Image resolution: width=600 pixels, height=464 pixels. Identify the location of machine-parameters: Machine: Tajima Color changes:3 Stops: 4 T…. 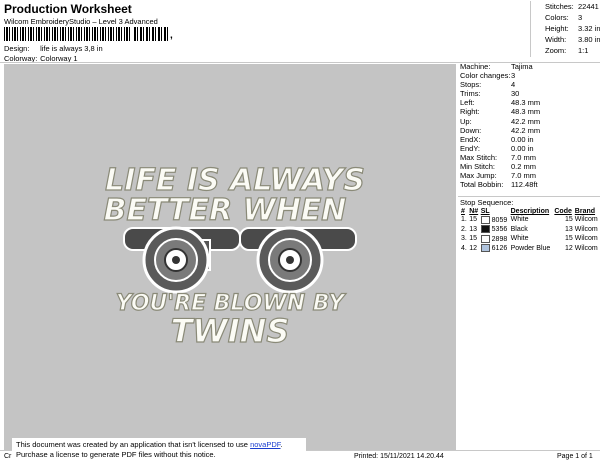
(530, 125).